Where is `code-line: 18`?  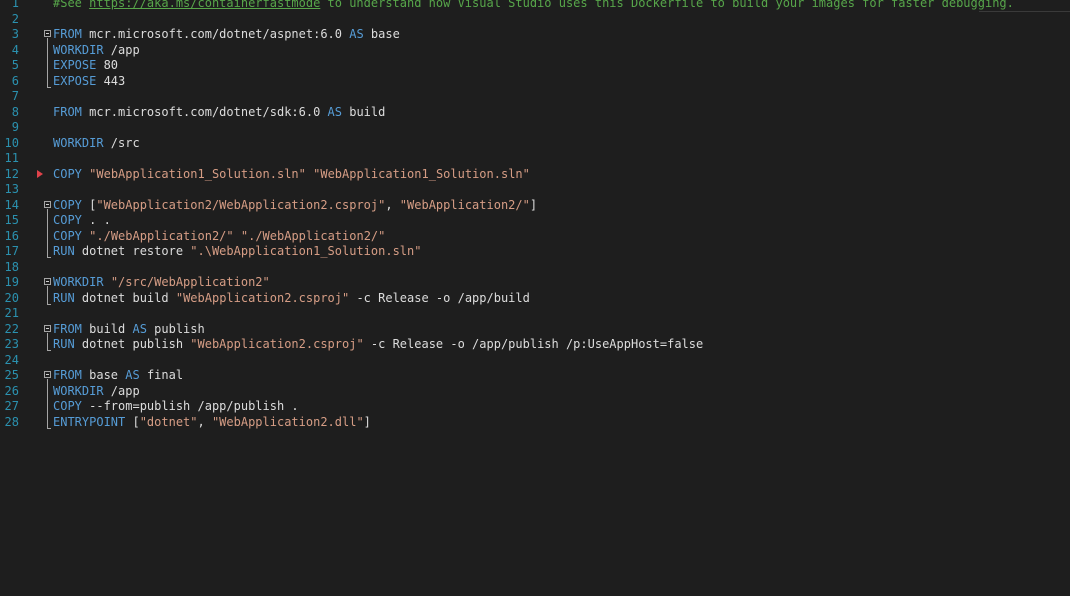
code-line: 18 is located at coordinates (535, 268).